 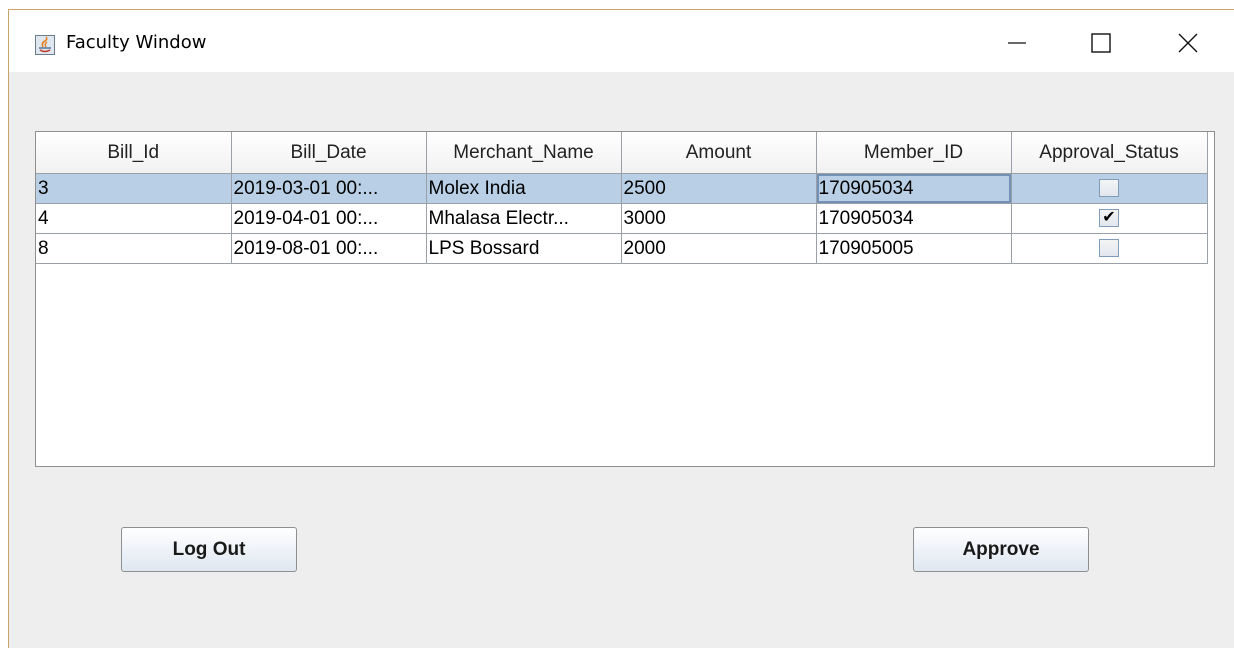 I want to click on column-header-amount: Amount, so click(x=719, y=153).